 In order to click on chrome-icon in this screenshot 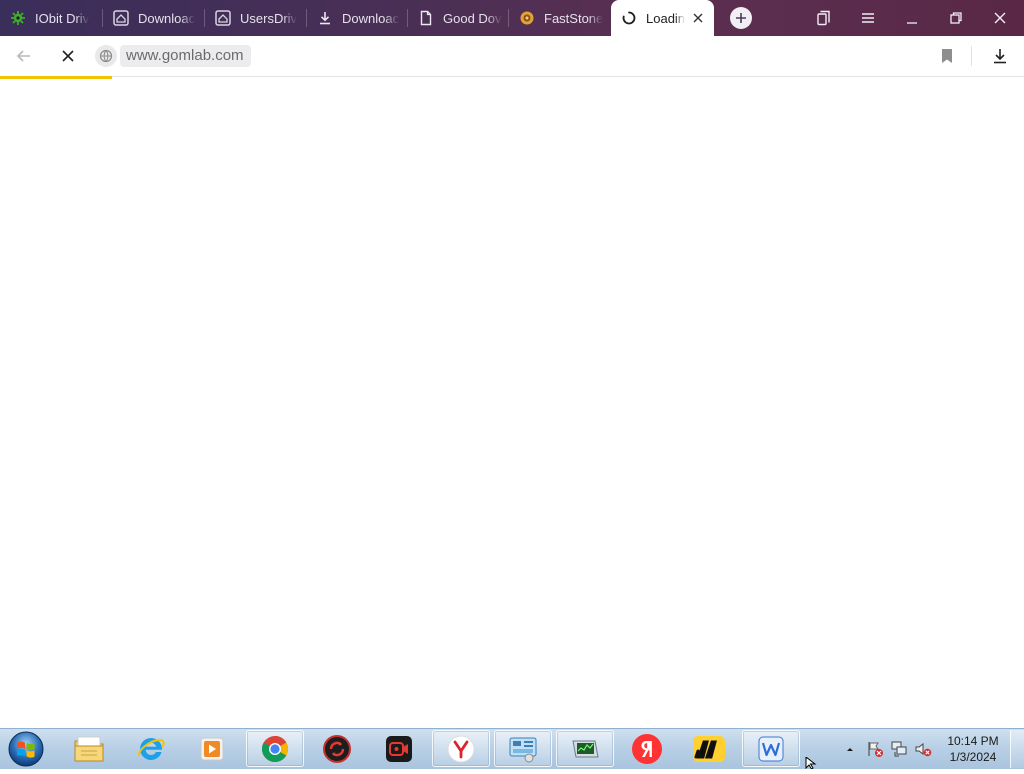, I will do `click(275, 748)`.